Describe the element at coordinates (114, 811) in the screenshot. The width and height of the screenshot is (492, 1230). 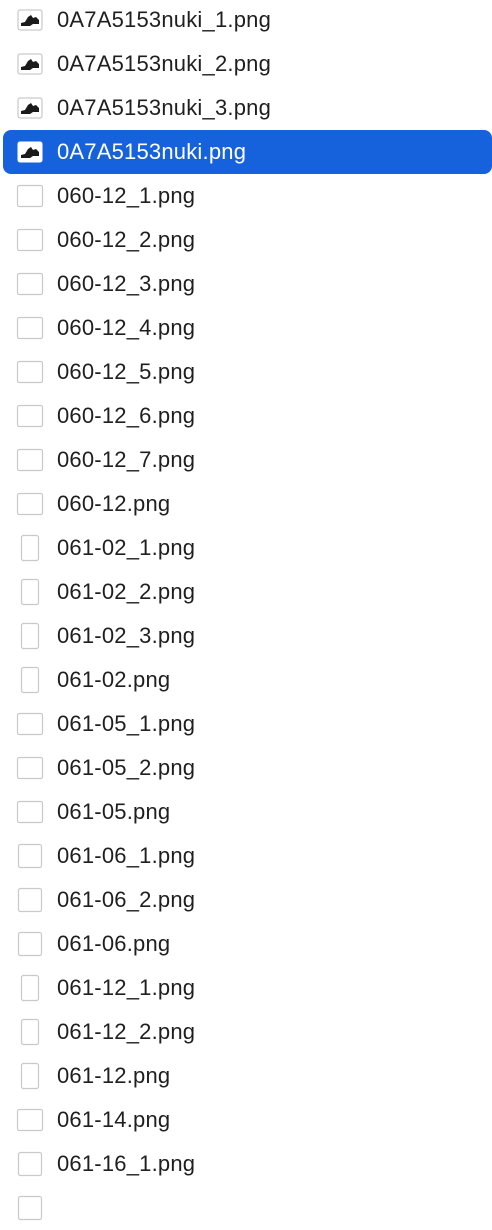
I see `file-name: 061-05.png` at that location.